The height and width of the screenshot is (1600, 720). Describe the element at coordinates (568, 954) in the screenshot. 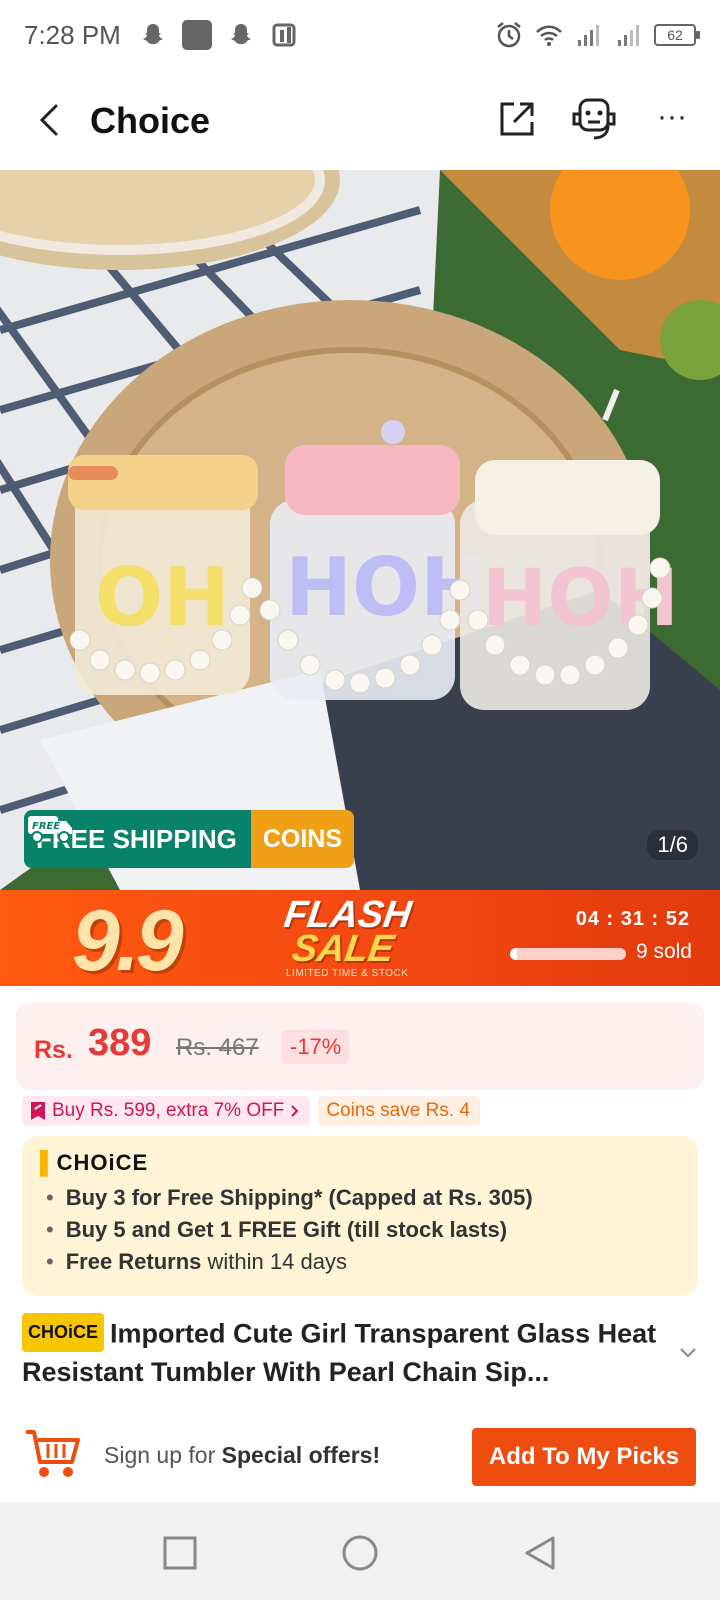

I see `sold-progress-bar` at that location.